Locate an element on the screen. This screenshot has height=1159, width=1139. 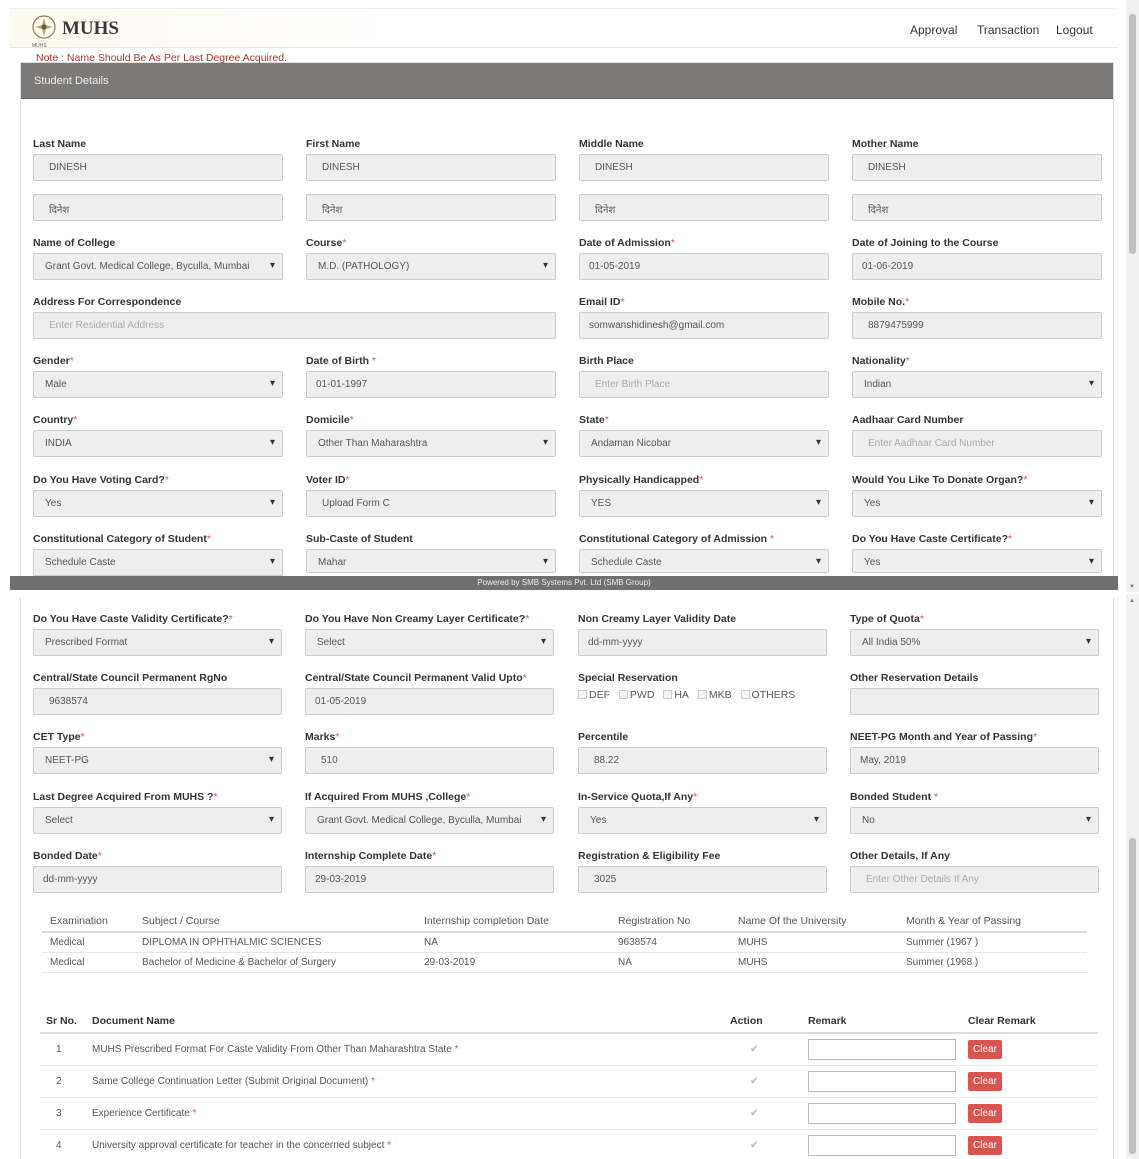
handicapped-select: YES is located at coordinates (704, 503).